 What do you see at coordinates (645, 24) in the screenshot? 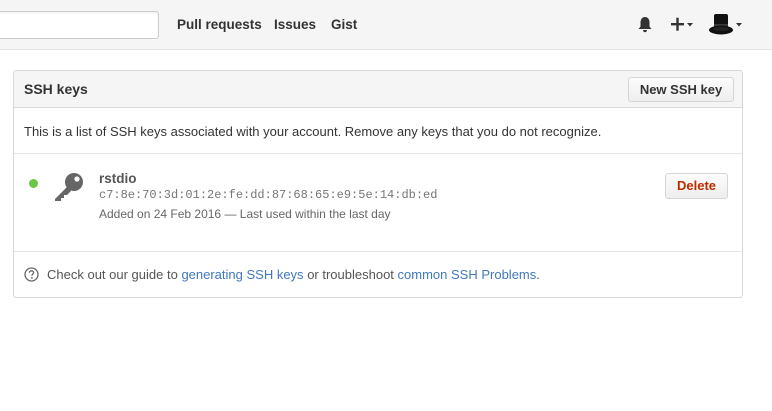
I see `bell-icon` at bounding box center [645, 24].